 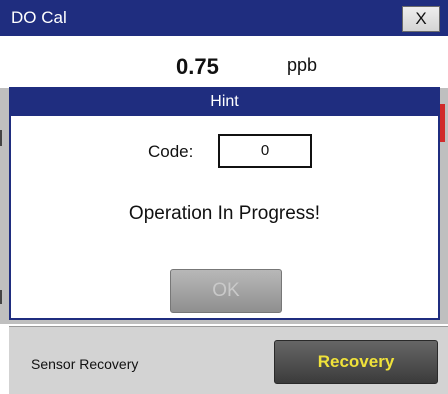 I want to click on progress-message: Operation In Progress!, so click(x=224, y=213).